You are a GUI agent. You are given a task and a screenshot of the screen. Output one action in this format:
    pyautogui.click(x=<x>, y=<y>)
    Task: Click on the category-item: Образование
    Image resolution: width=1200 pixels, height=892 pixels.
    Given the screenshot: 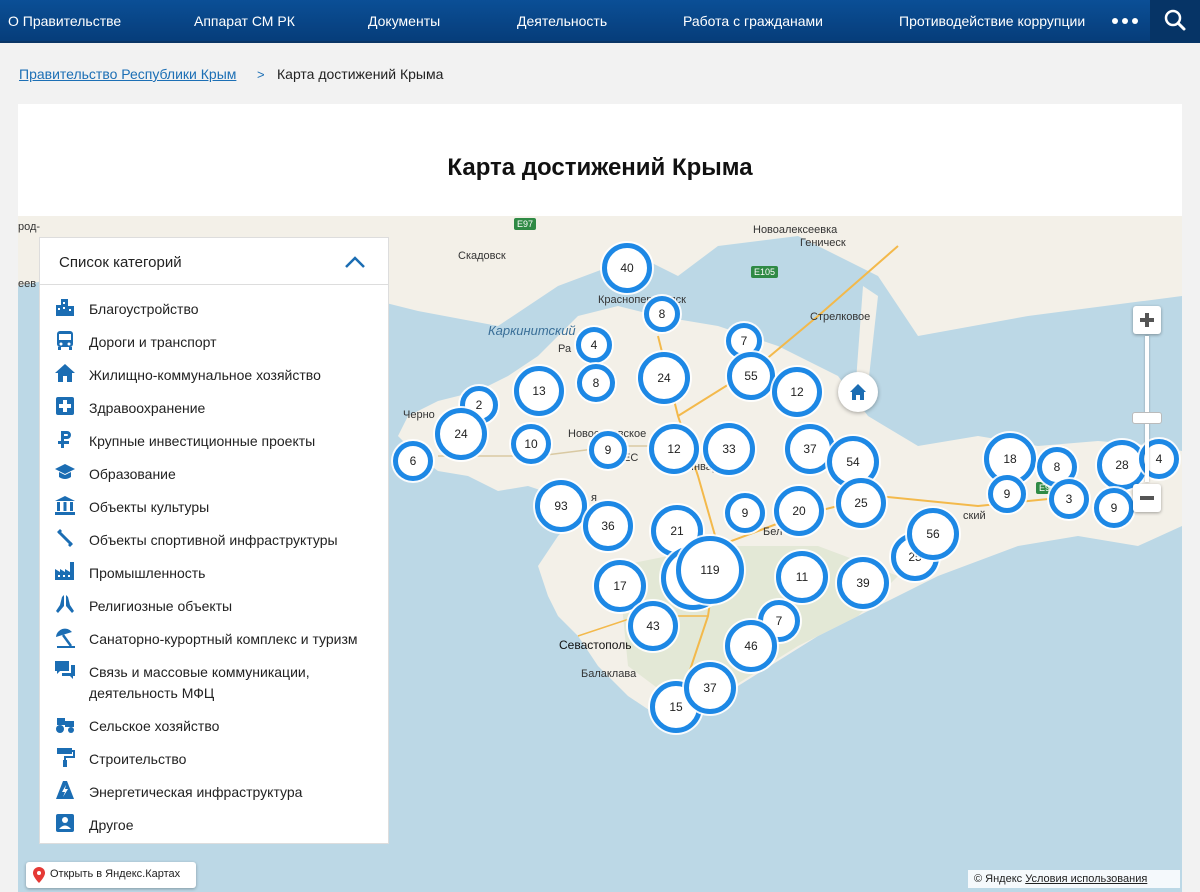 What is the action you would take?
    pyautogui.click(x=214, y=477)
    